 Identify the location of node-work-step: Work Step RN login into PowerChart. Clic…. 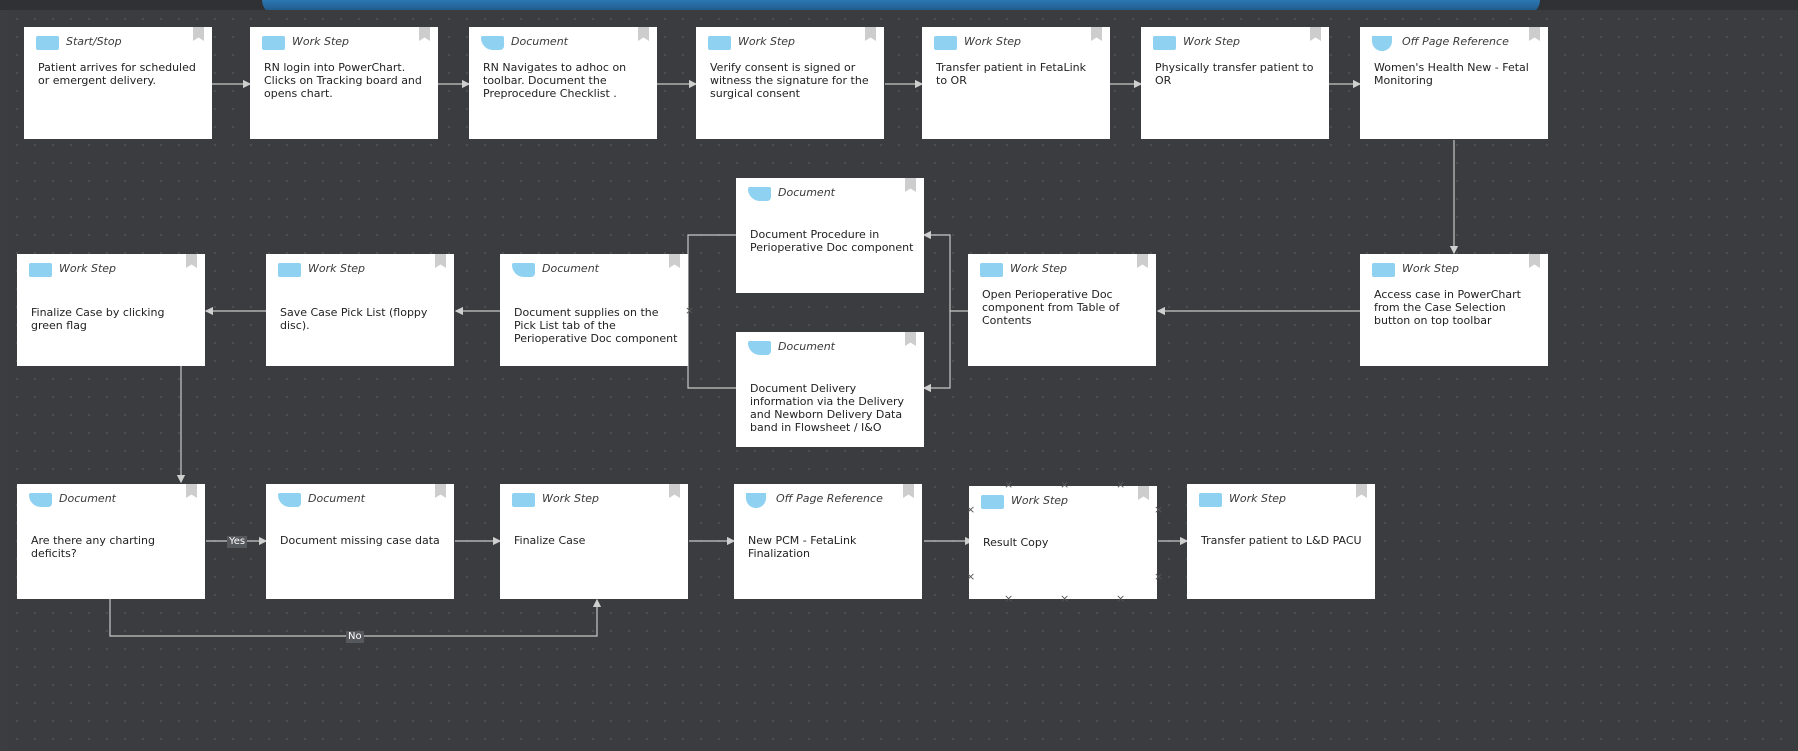
(344, 83).